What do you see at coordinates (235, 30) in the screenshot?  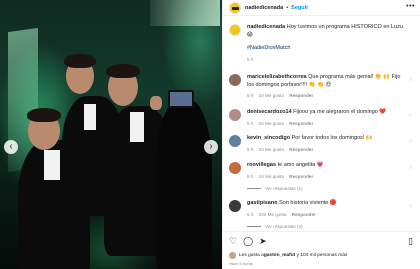 I see `caption-avatar` at bounding box center [235, 30].